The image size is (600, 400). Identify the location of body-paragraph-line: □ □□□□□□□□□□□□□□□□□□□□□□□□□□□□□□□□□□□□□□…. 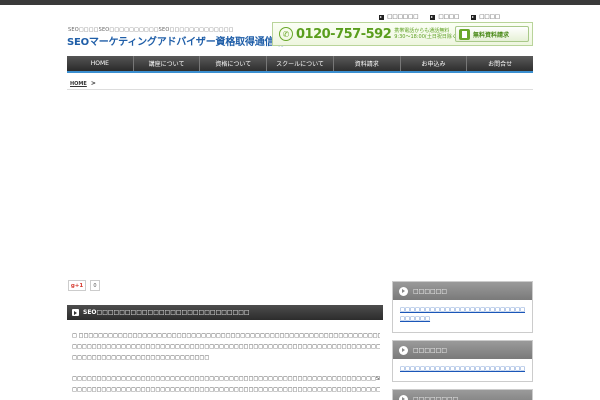
(226, 336).